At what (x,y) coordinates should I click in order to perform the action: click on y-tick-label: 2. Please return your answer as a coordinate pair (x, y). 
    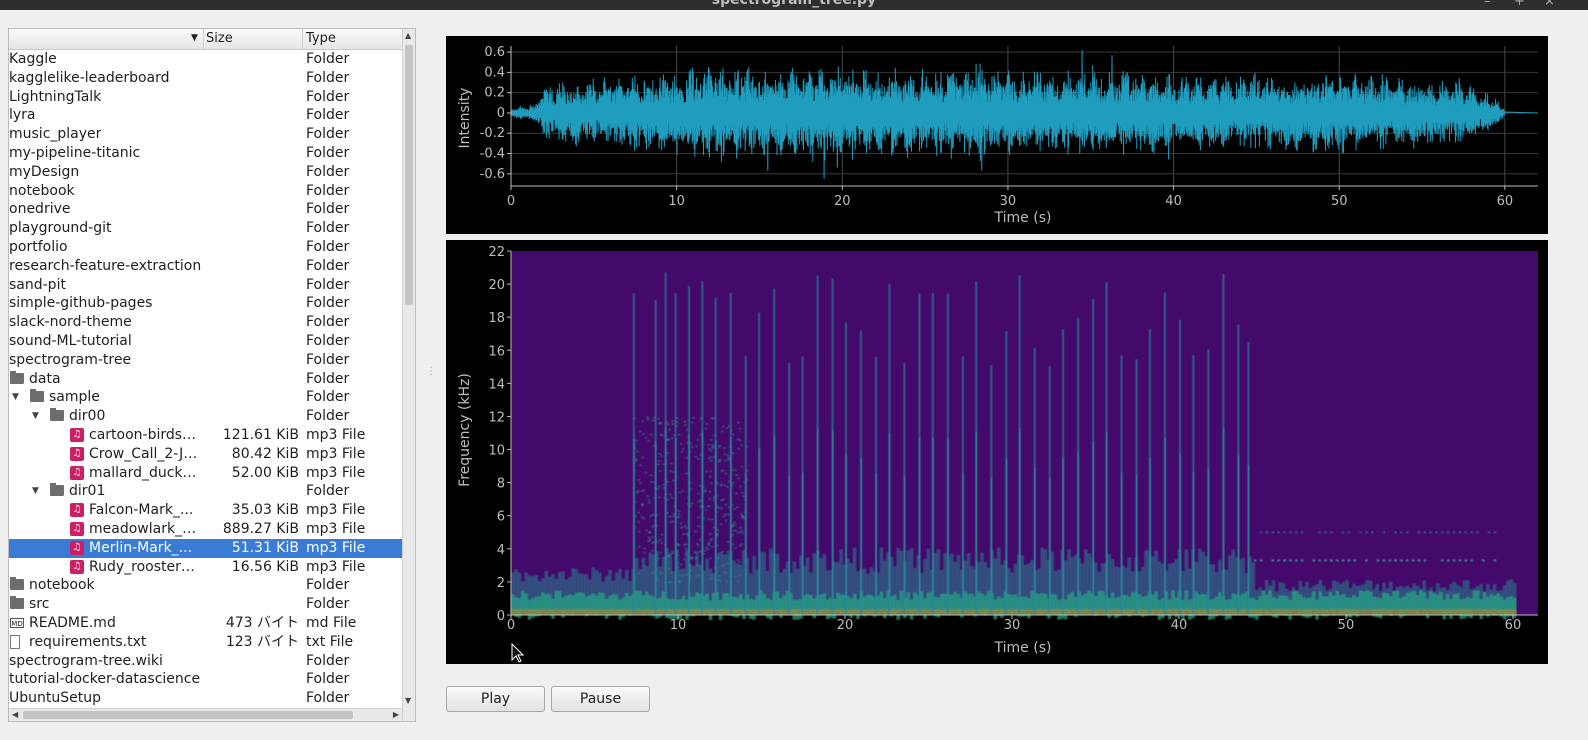
    Looking at the image, I should click on (501, 583).